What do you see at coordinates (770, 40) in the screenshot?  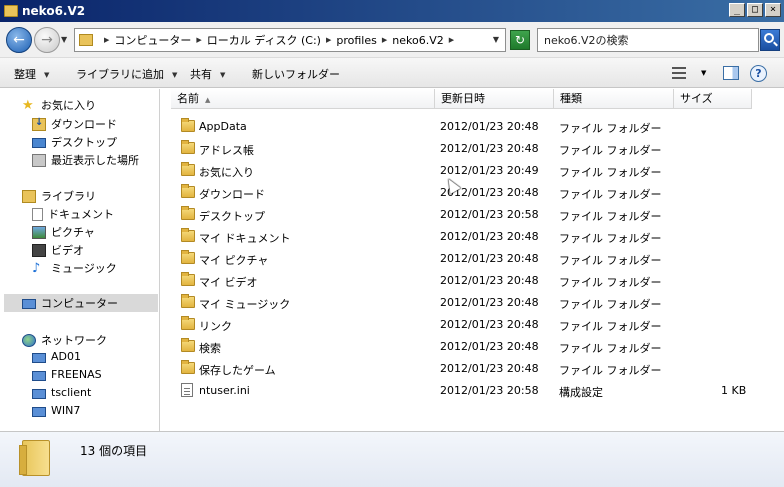 I see `search-button` at bounding box center [770, 40].